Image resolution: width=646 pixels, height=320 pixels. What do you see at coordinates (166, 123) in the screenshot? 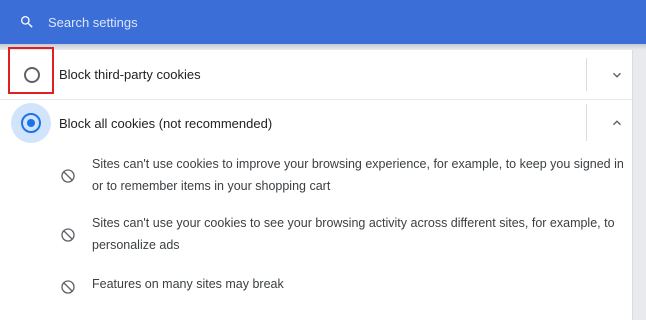
I see `option-label: Block all cookies (not recommended)` at bounding box center [166, 123].